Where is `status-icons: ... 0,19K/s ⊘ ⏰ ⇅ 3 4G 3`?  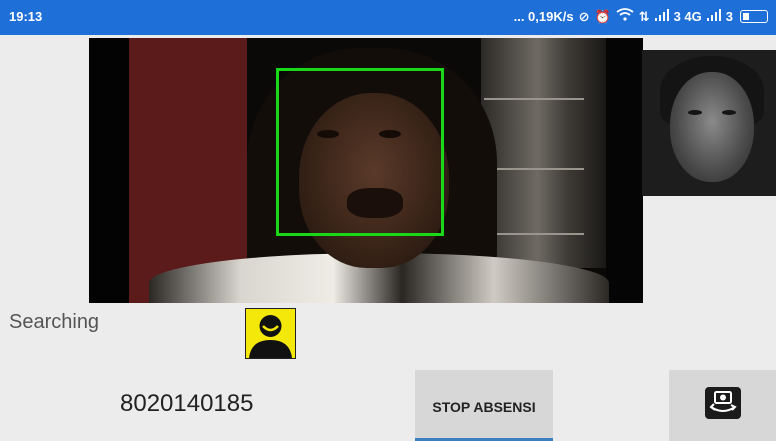 status-icons: ... 0,19K/s ⊘ ⏰ ⇅ 3 4G 3 is located at coordinates (641, 16).